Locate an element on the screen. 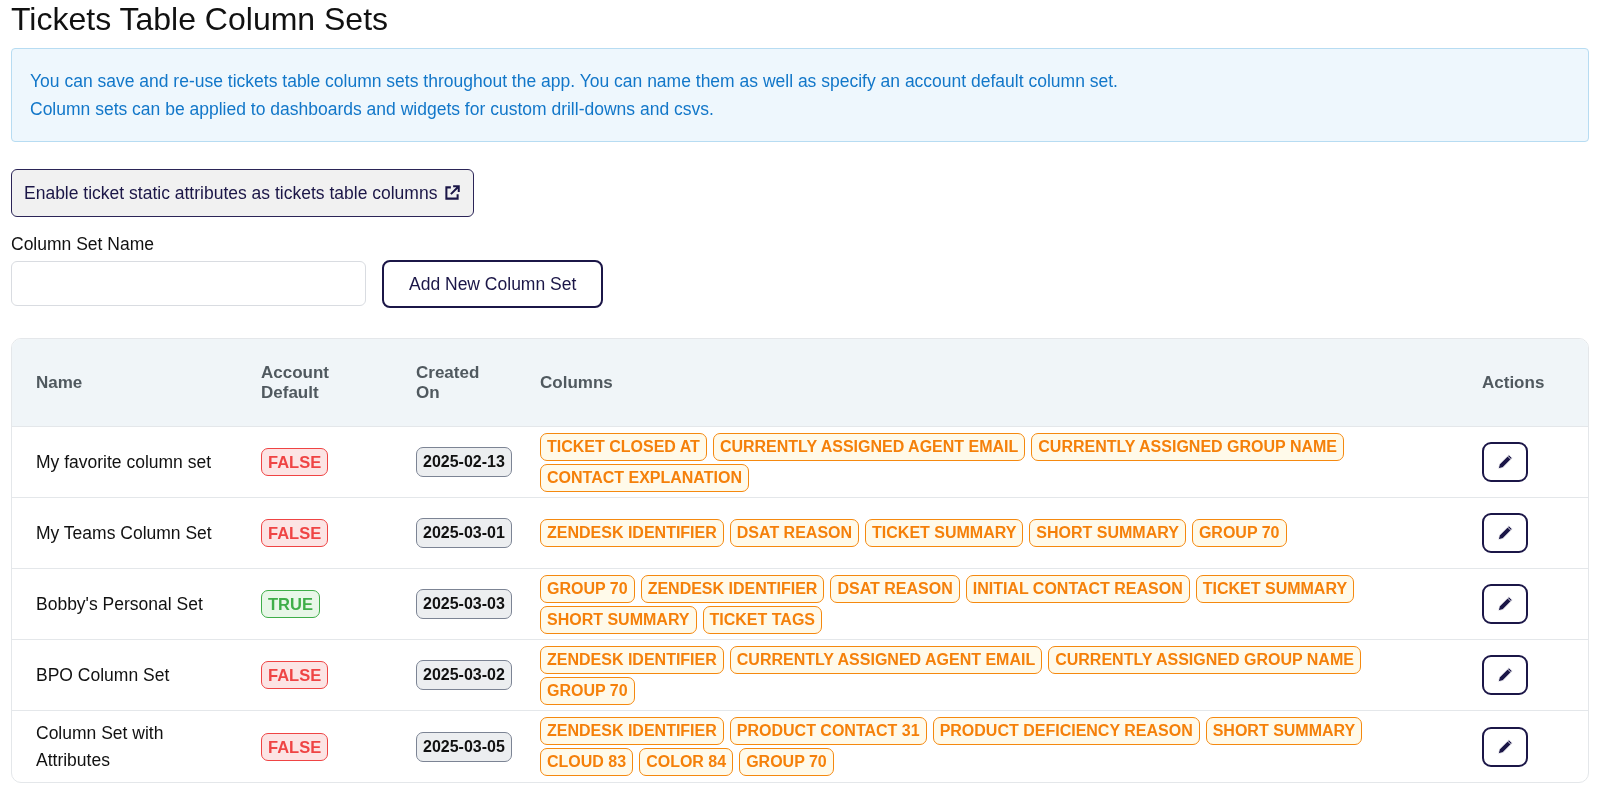 This screenshot has width=1600, height=811. column-header: Account Default is located at coordinates (295, 382).